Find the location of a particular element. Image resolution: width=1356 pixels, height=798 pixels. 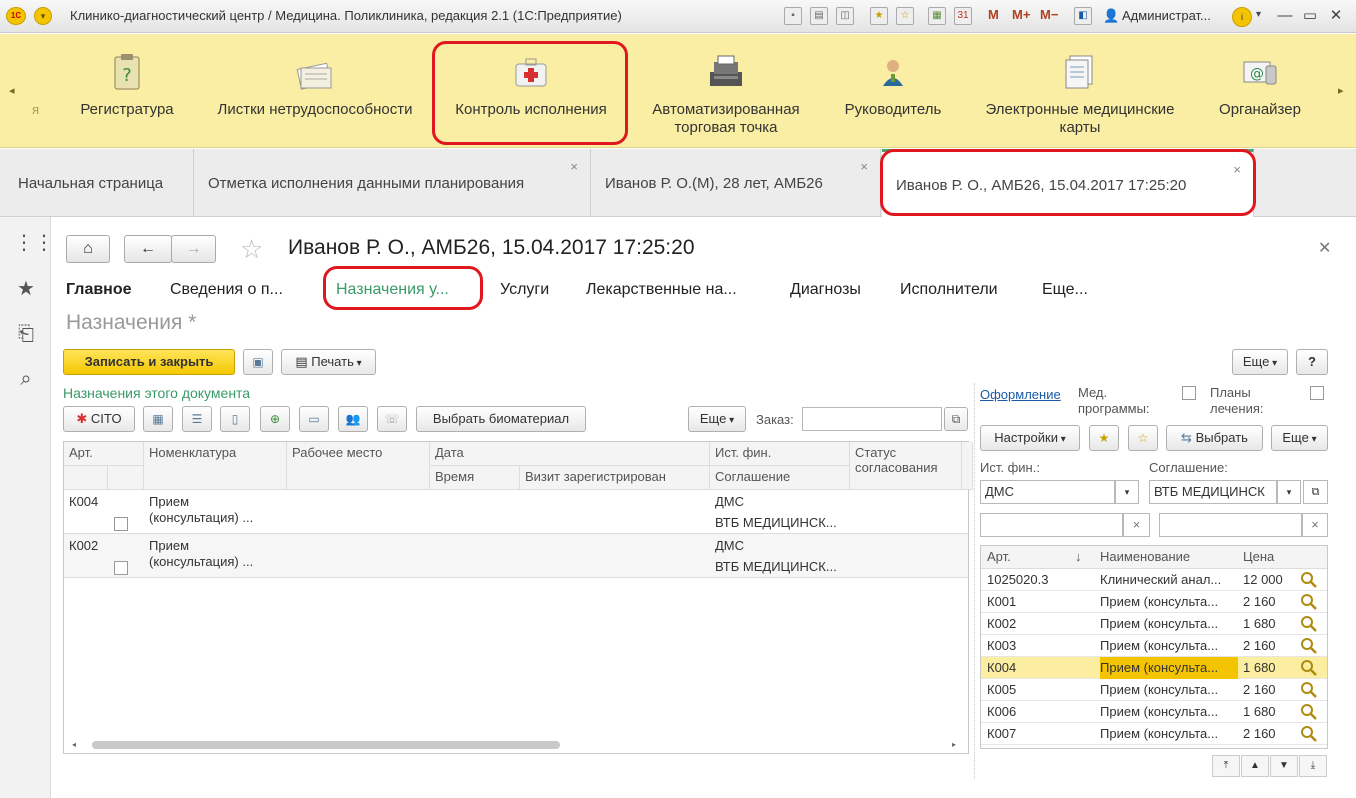

back-button: ← is located at coordinates (148, 249).